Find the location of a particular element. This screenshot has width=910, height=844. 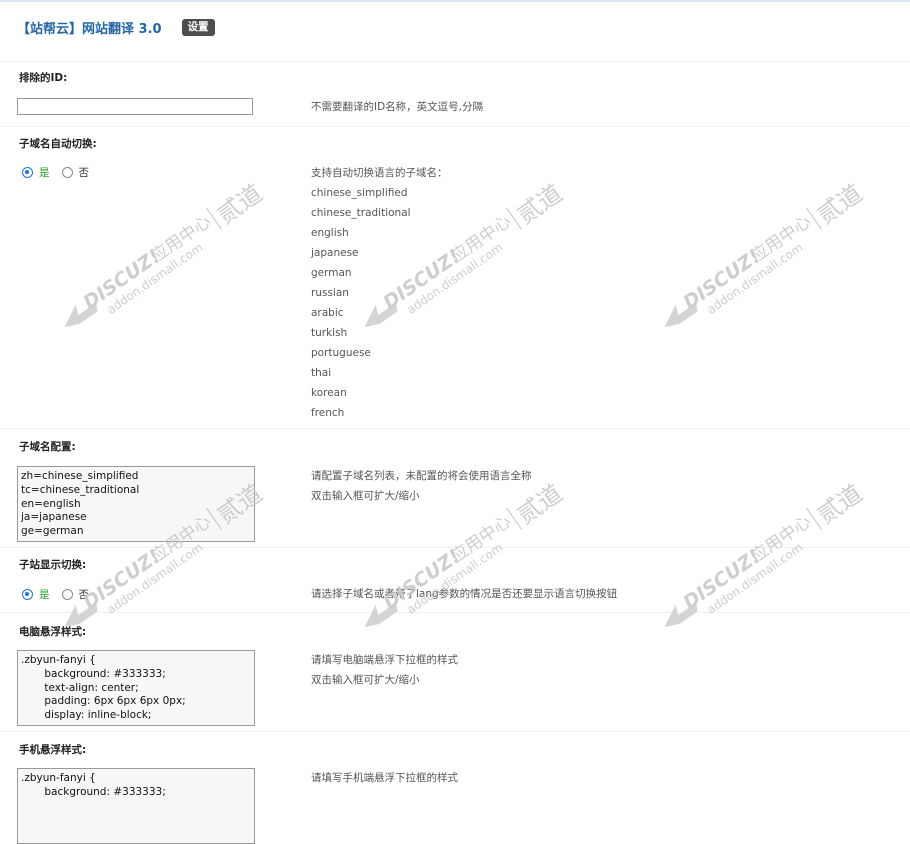

substation-display-radio-group: 是 否 is located at coordinates (61, 594).